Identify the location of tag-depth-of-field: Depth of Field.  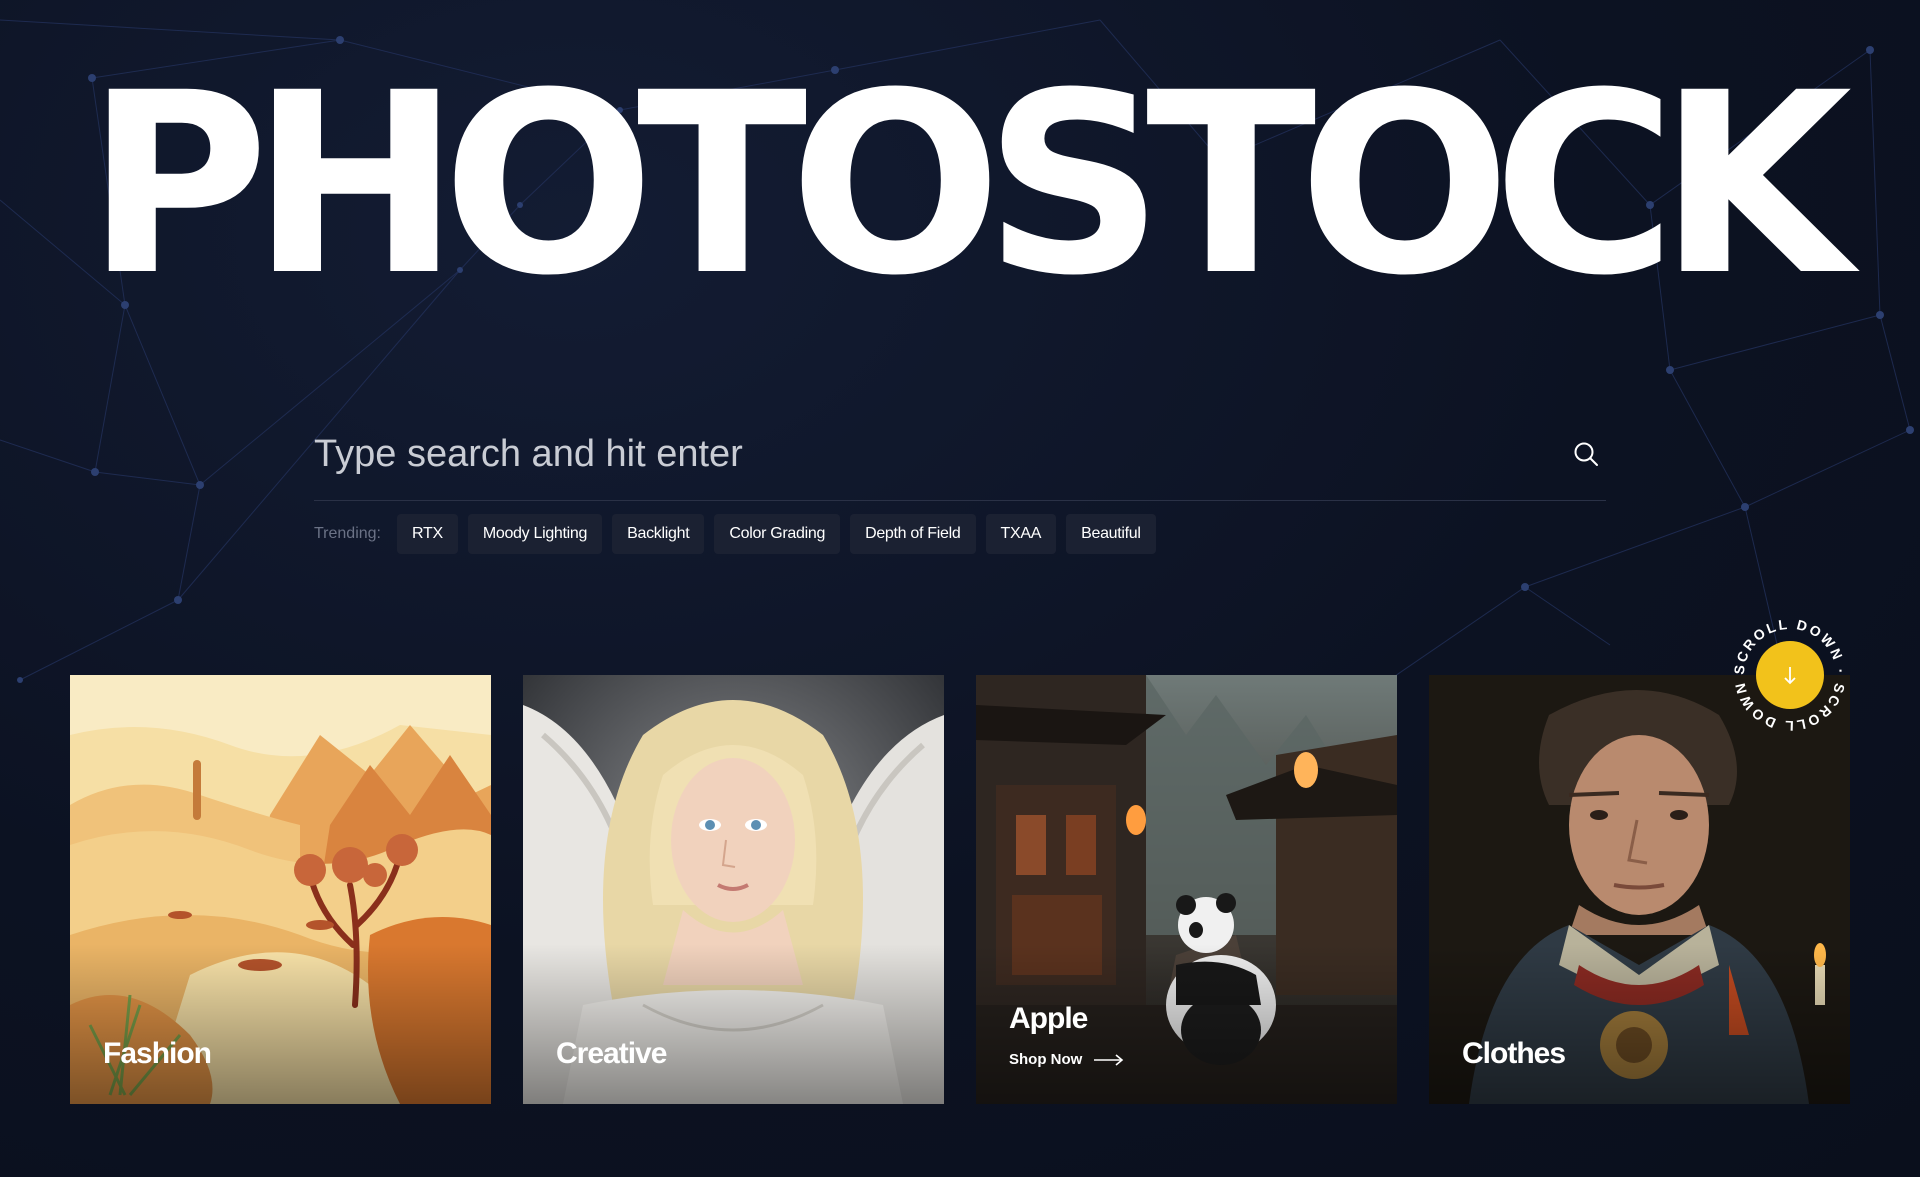
(913, 534).